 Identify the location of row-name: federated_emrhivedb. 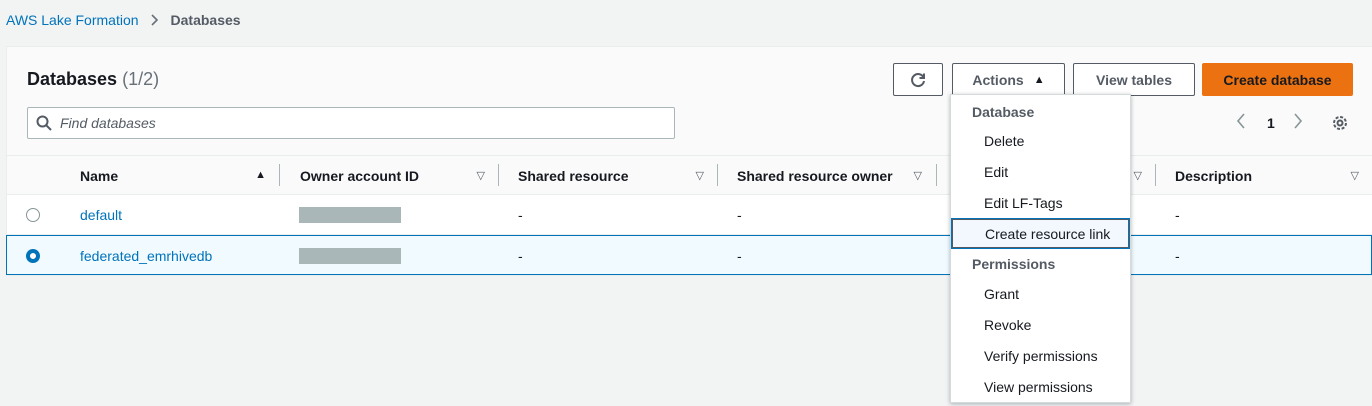
(146, 256).